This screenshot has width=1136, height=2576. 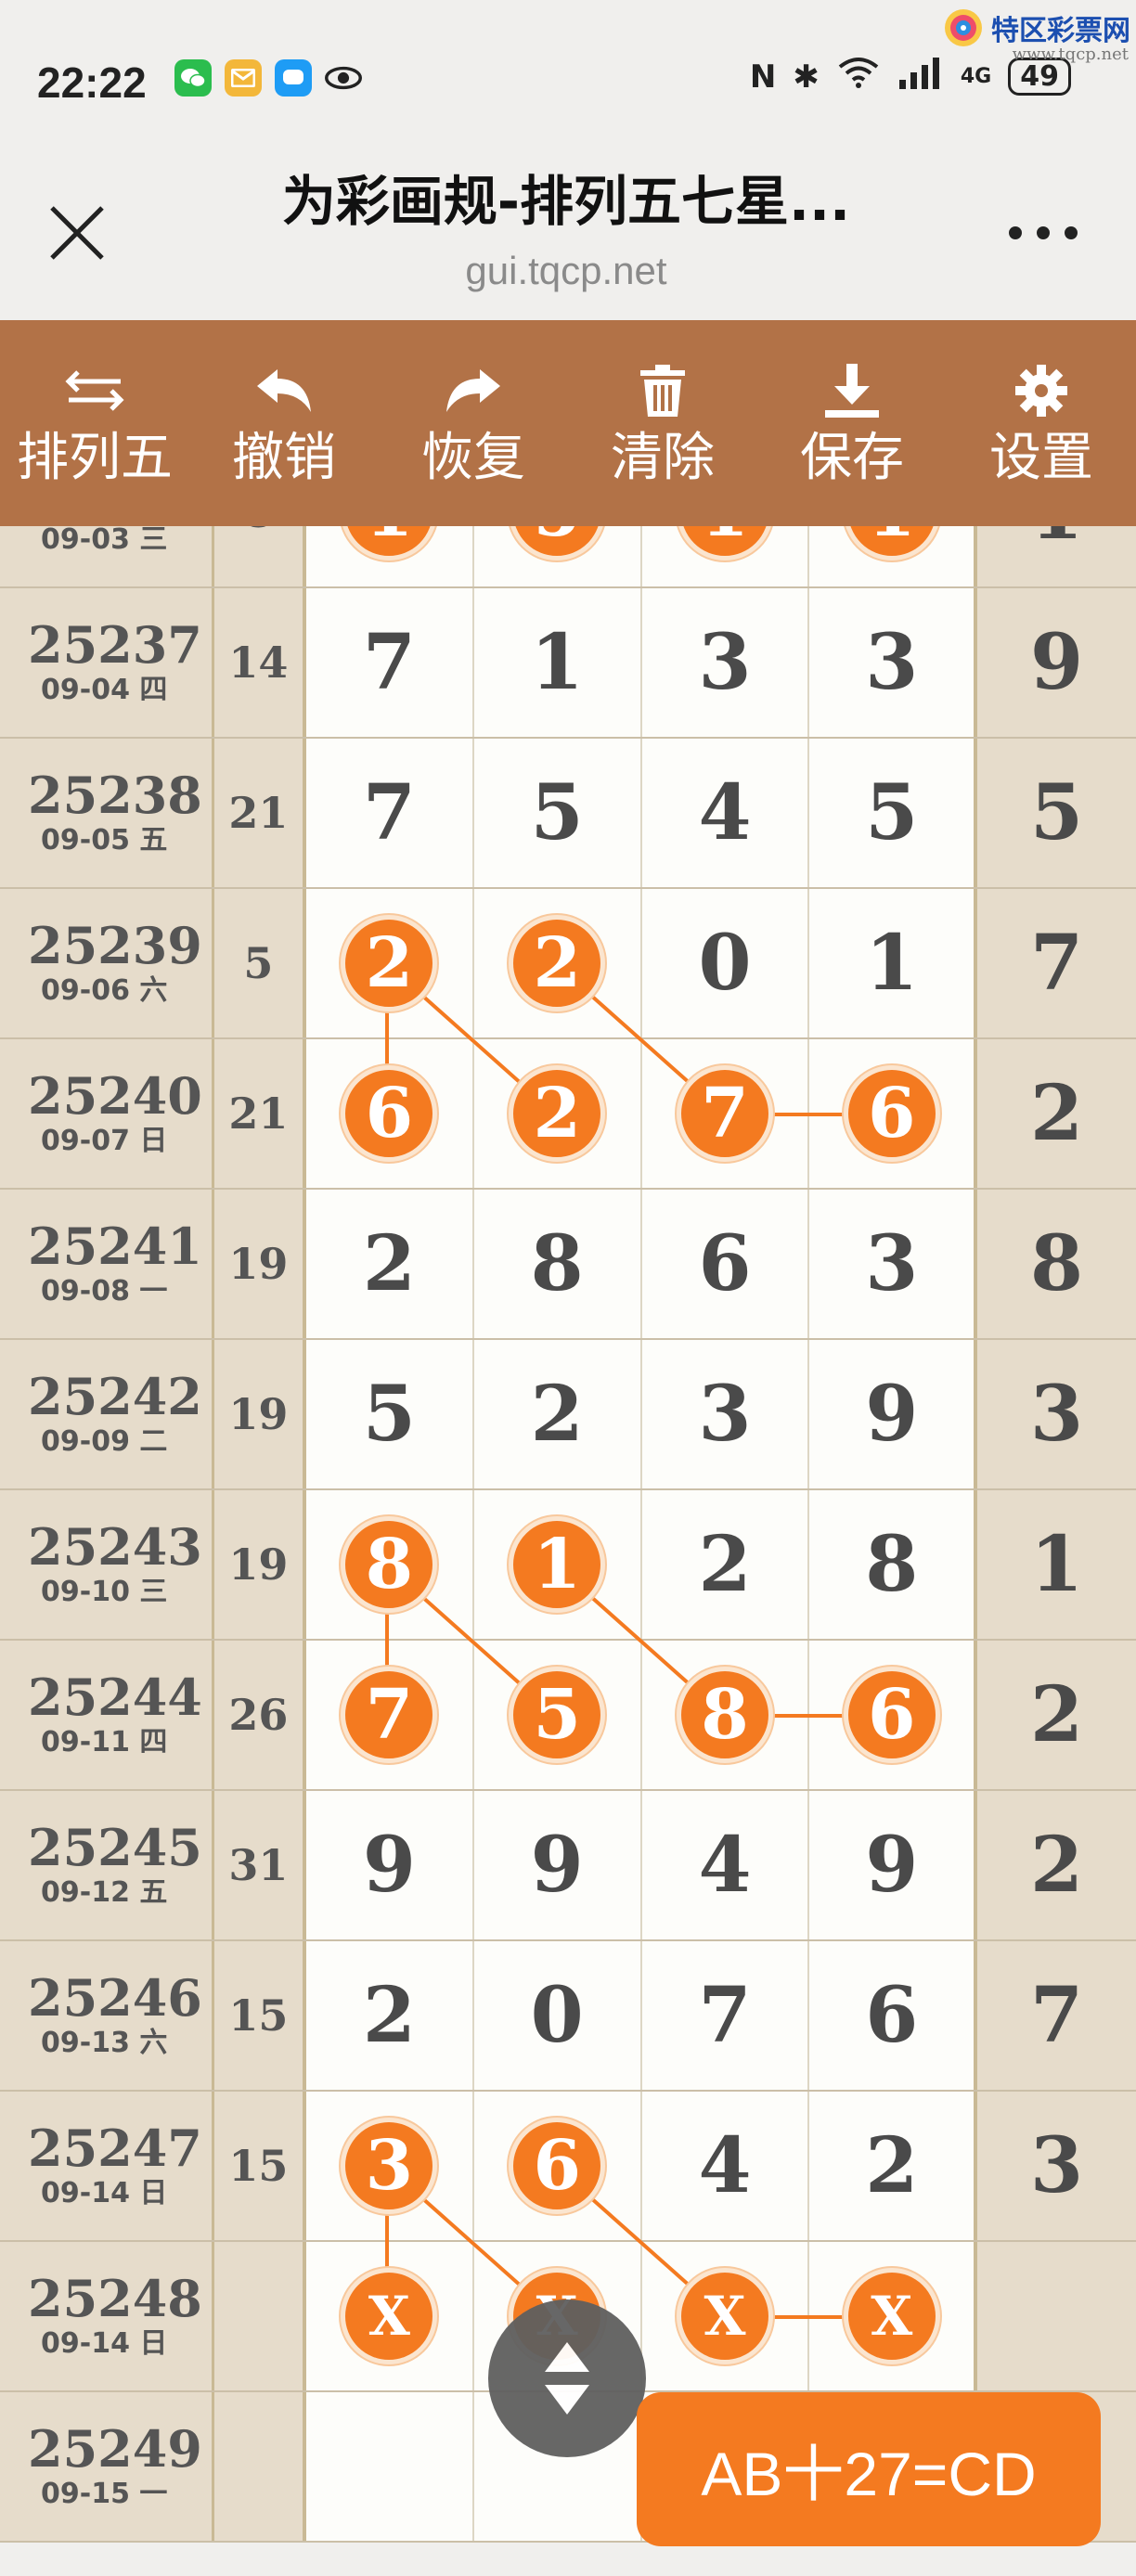 What do you see at coordinates (1056, 2316) in the screenshot?
I see `tail-cell` at bounding box center [1056, 2316].